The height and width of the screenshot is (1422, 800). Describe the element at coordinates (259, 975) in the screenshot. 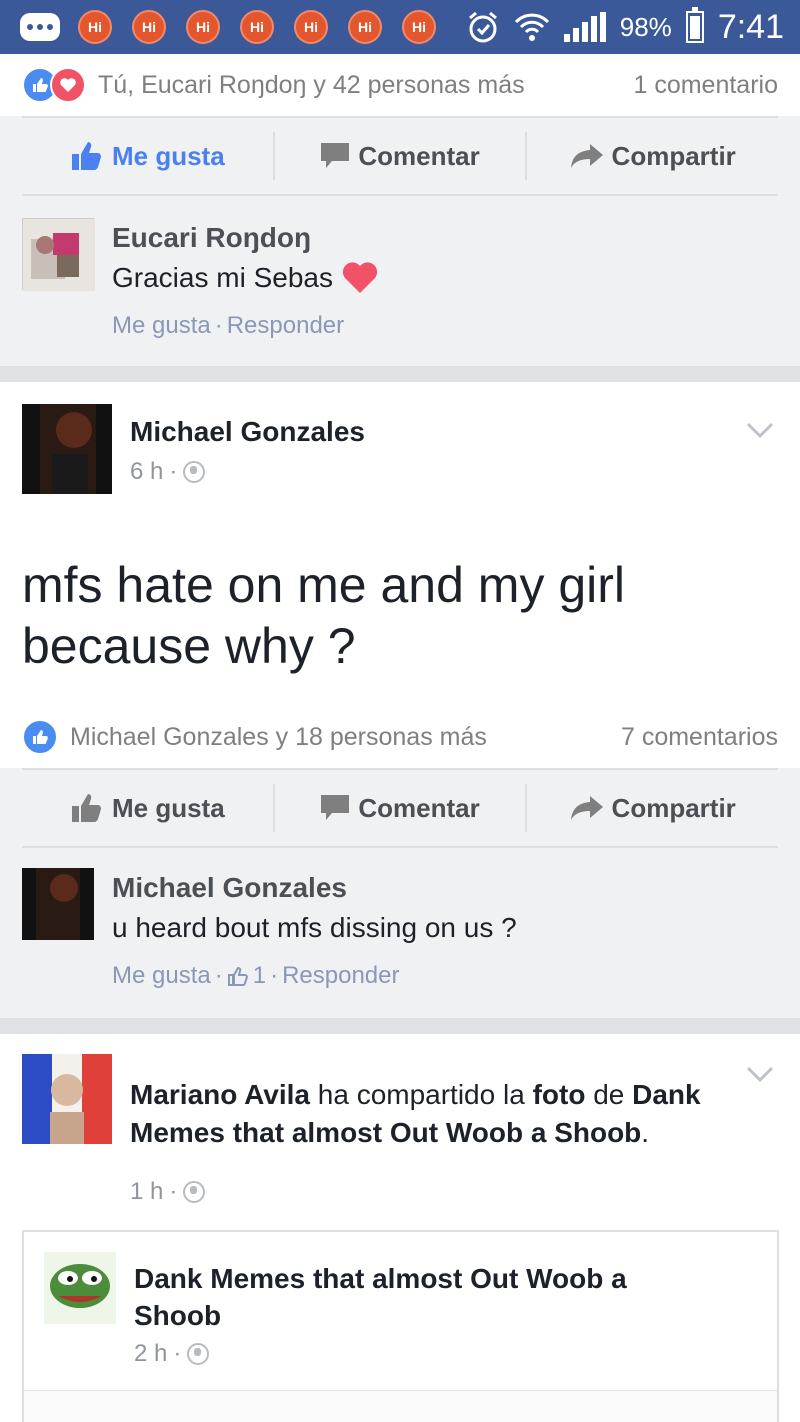

I see `comment-like-count: 1` at that location.